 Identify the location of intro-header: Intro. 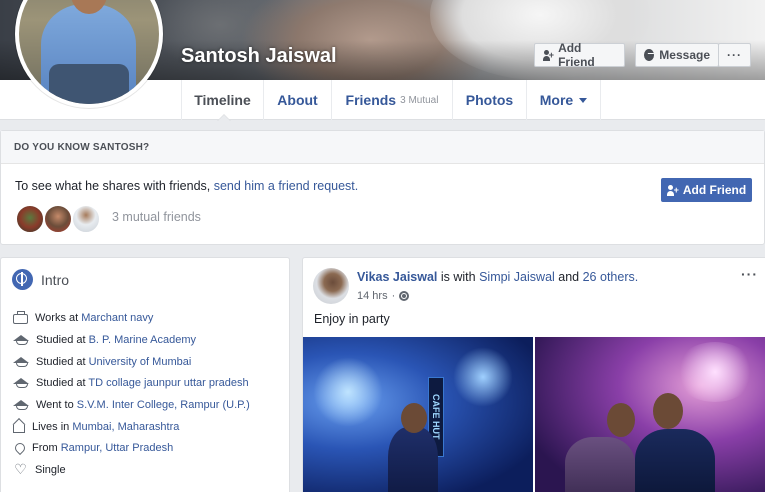
(40, 279).